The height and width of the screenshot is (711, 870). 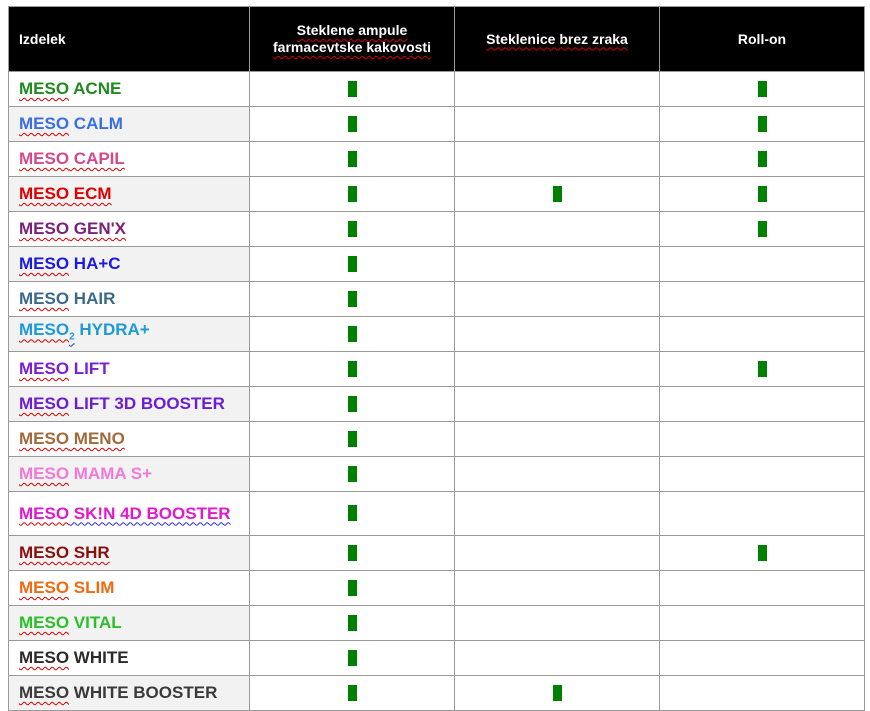 I want to click on table-row: MESO HA+C, so click(x=436, y=264).